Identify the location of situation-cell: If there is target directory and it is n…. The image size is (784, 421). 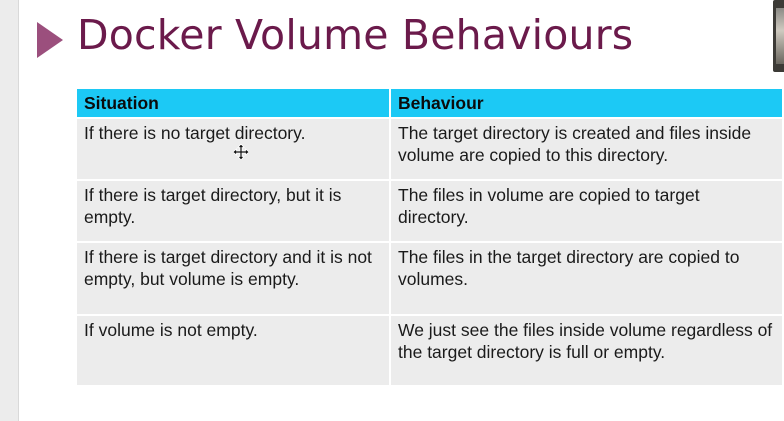
(234, 278).